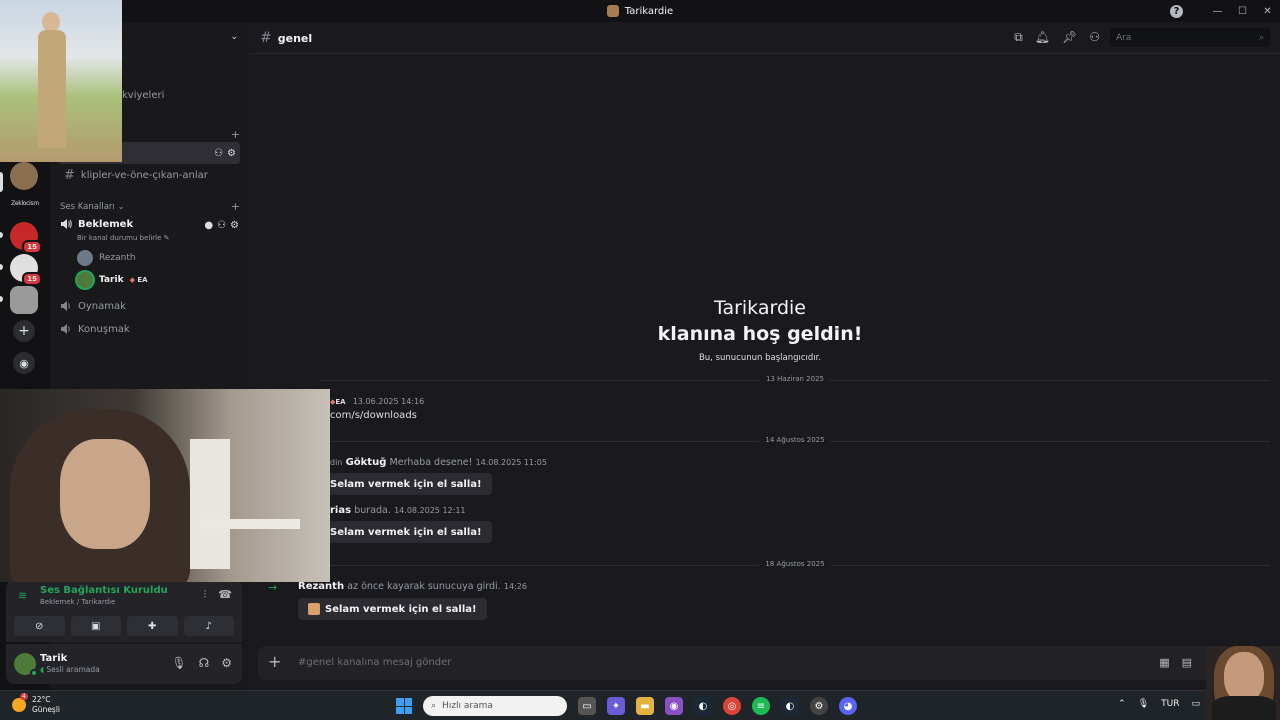 This screenshot has height=720, width=1280. What do you see at coordinates (1122, 704) in the screenshot?
I see `chevron-up-icon: ⌃` at bounding box center [1122, 704].